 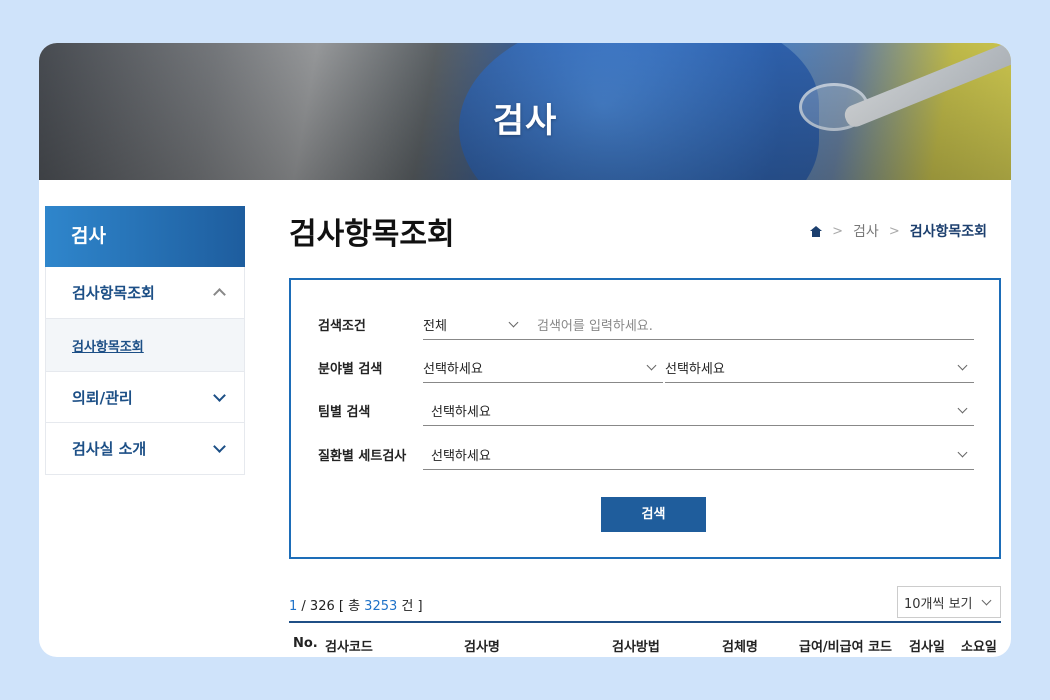 What do you see at coordinates (543, 368) in the screenshot?
I see `field-select-primary: 선택하세요` at bounding box center [543, 368].